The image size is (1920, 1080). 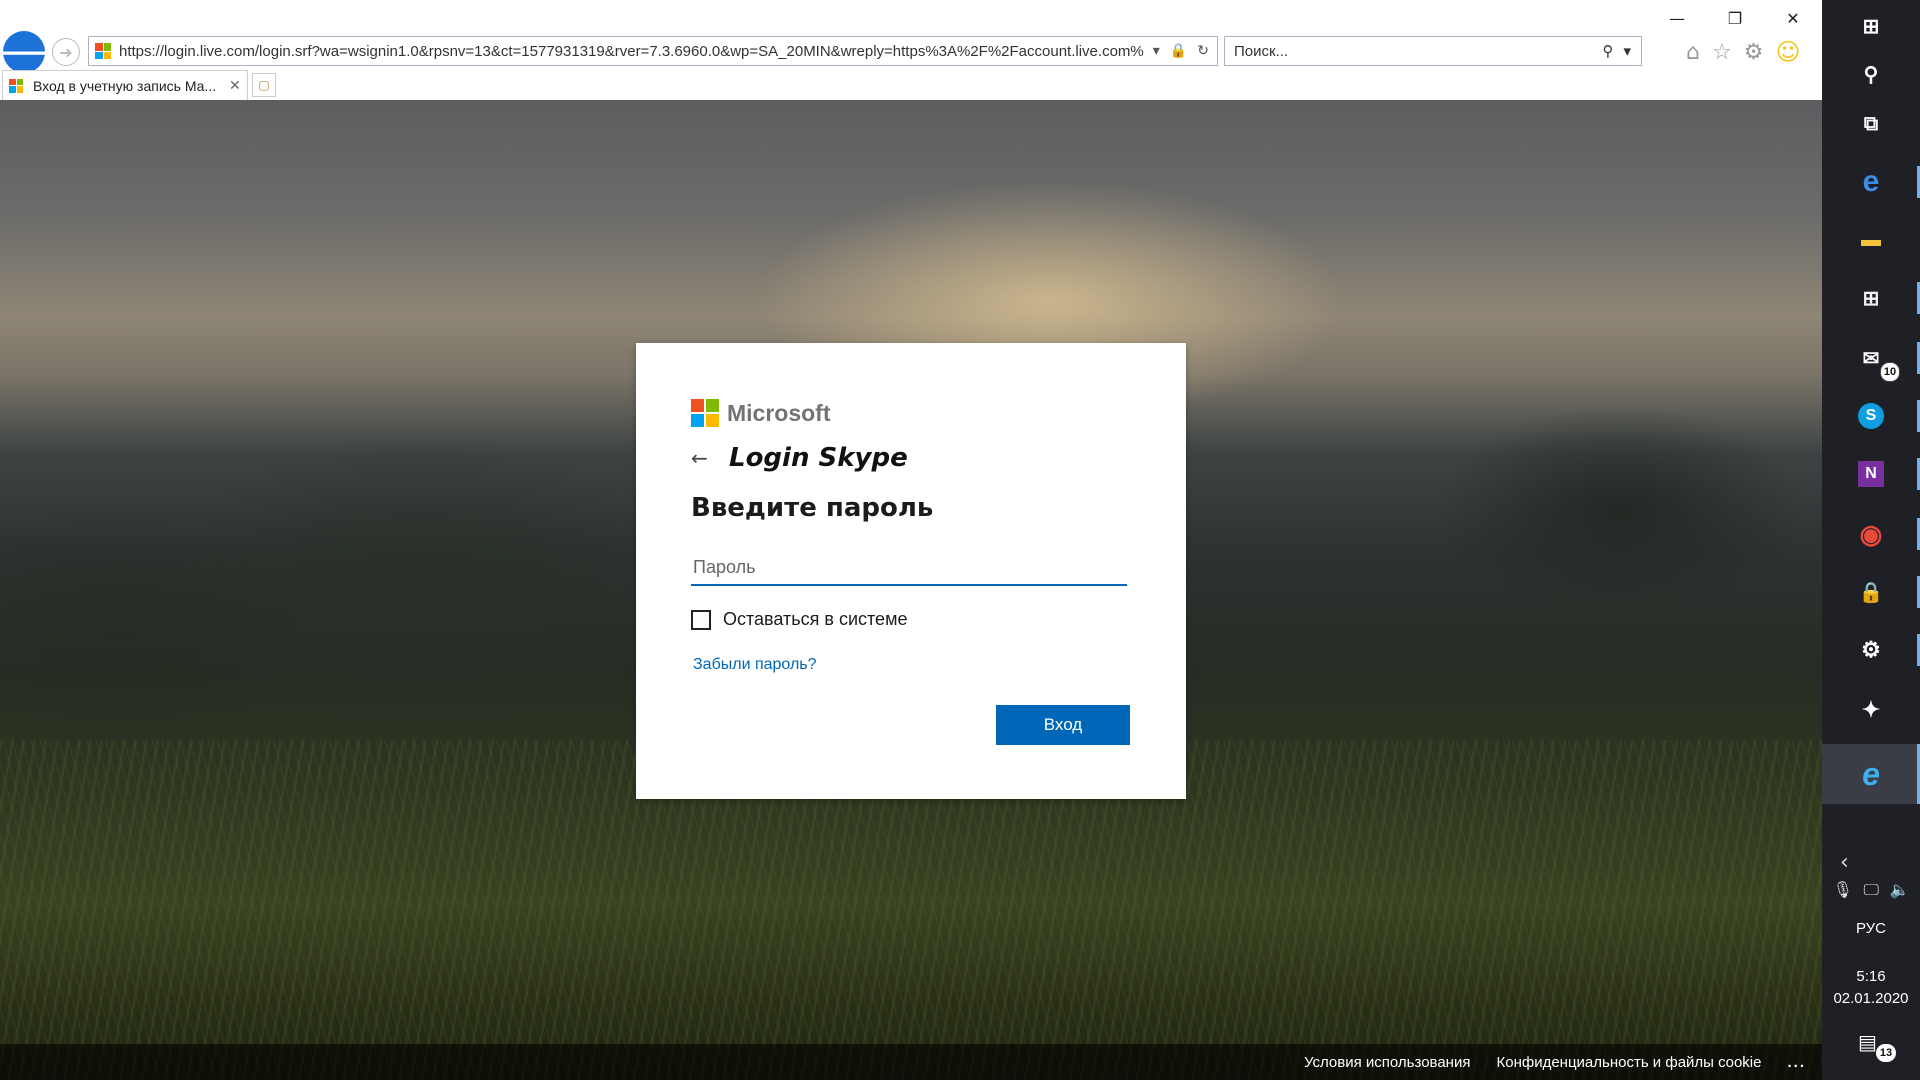 I want to click on file-explorer-icon: ▬, so click(x=1871, y=239).